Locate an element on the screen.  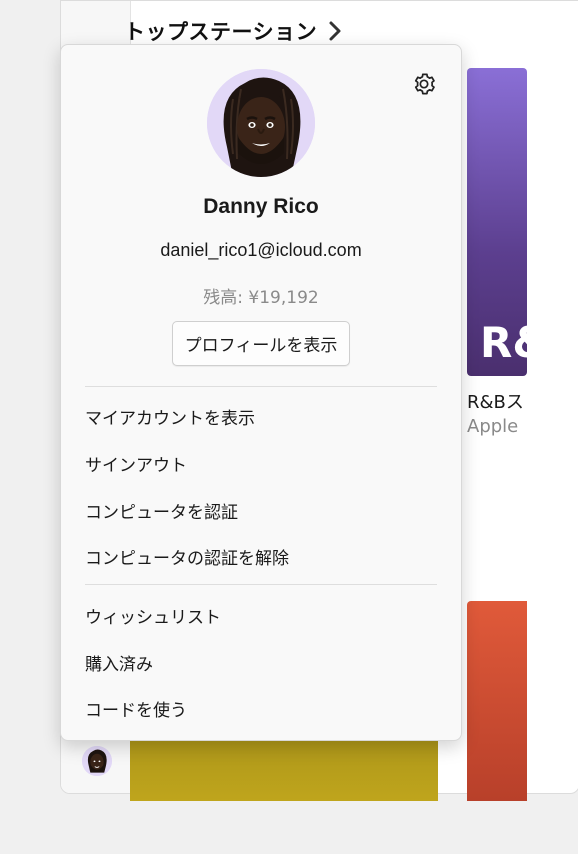
gear-icon is located at coordinates (424, 84).